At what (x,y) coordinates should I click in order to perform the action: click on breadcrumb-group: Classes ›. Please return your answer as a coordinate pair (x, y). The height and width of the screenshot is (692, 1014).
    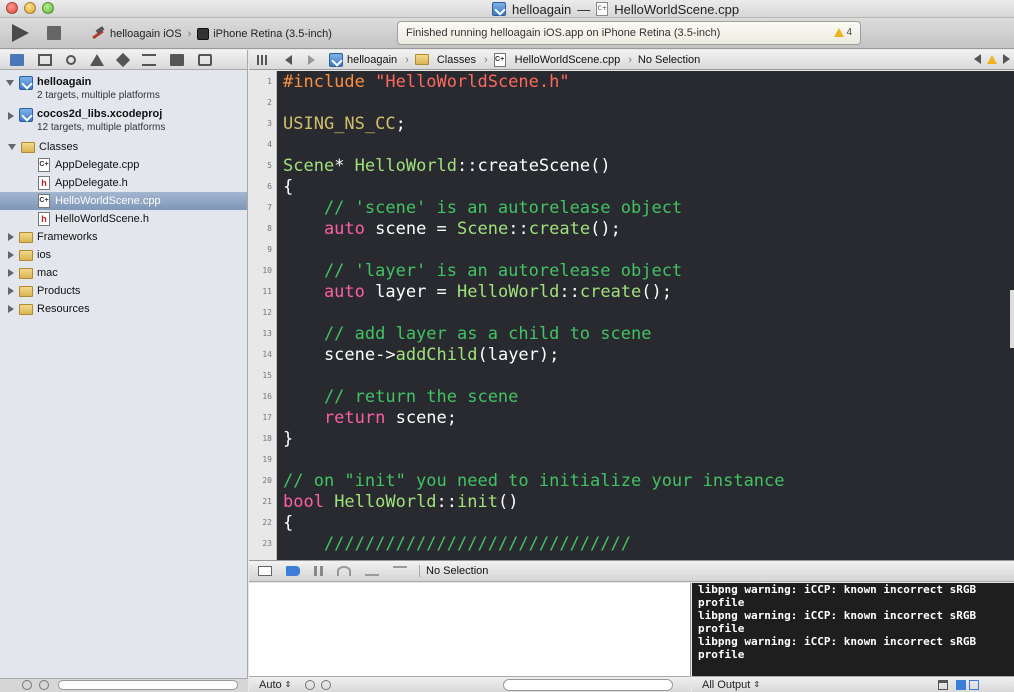
    Looking at the image, I should click on (451, 59).